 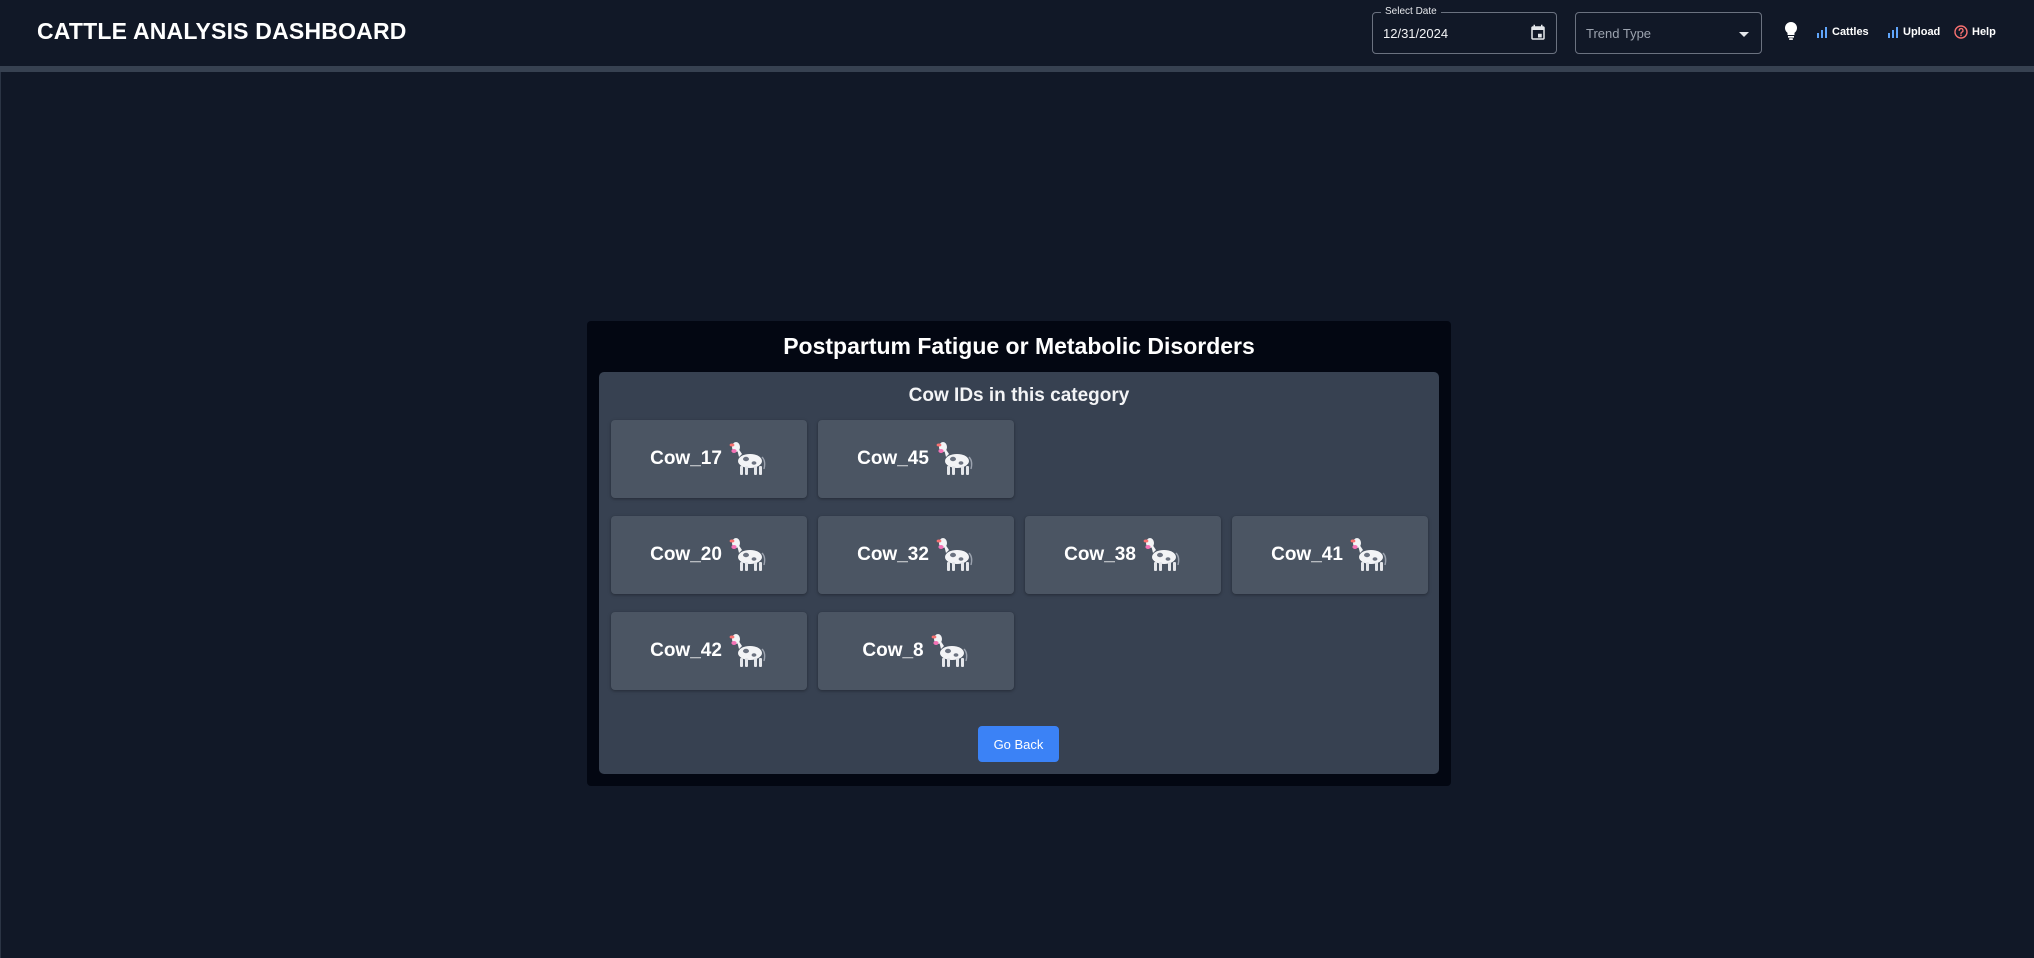 I want to click on cow-card: Cow_45, so click(x=916, y=459).